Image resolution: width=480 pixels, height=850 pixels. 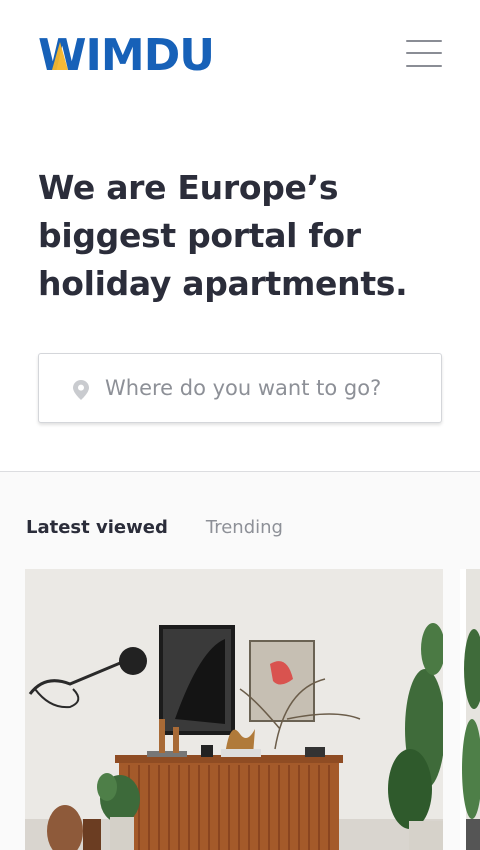 I want to click on wimdu-logo: WIMDU, so click(x=131, y=55).